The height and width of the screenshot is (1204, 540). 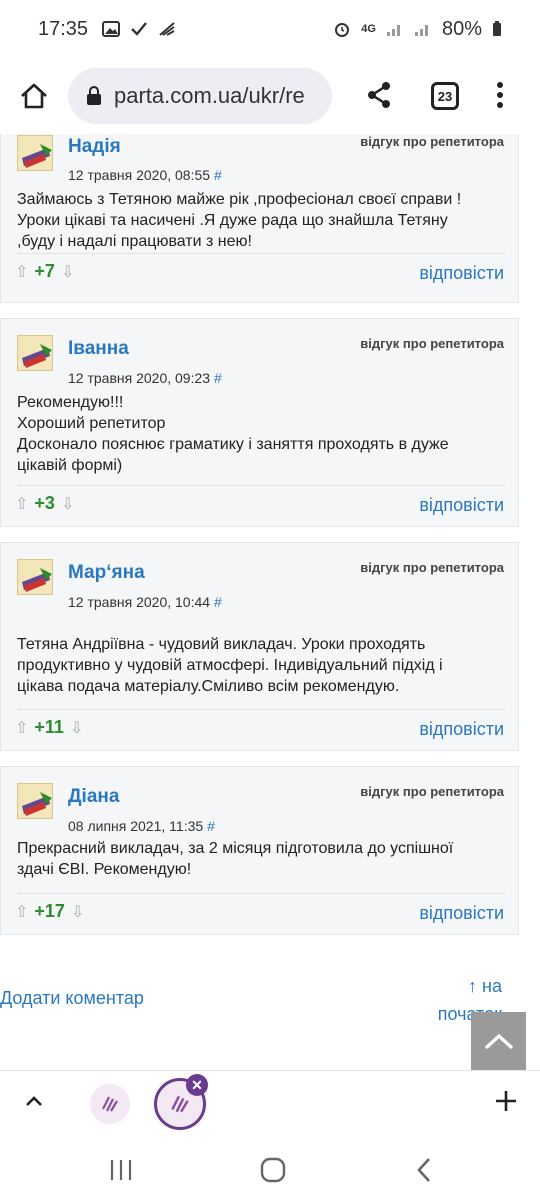 I want to click on system-navigation-bar, so click(x=270, y=1170).